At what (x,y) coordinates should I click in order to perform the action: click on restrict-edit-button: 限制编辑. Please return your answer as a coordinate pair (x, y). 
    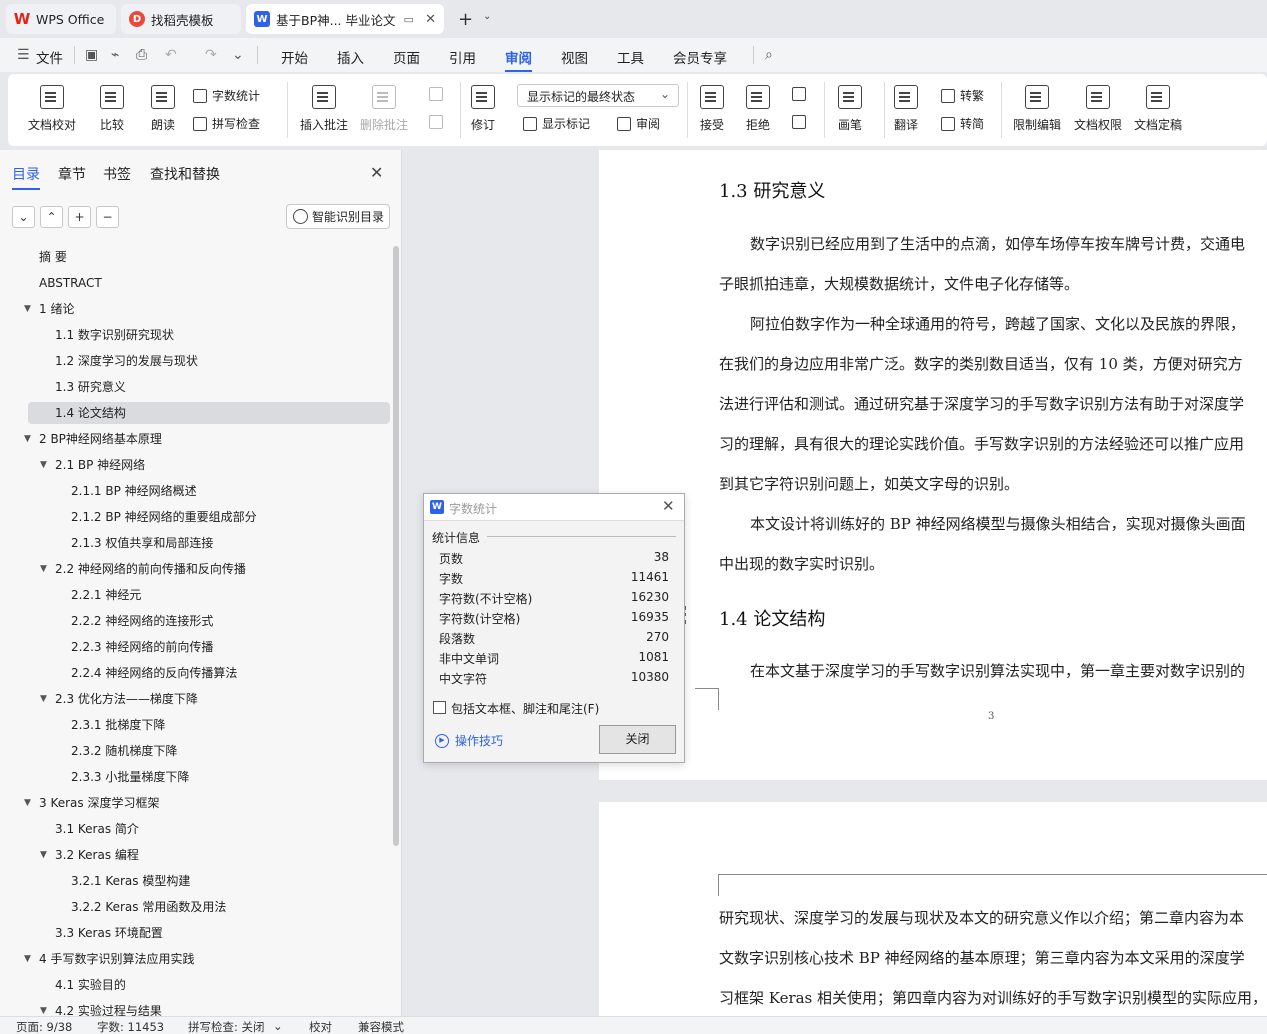
    Looking at the image, I should click on (1037, 103).